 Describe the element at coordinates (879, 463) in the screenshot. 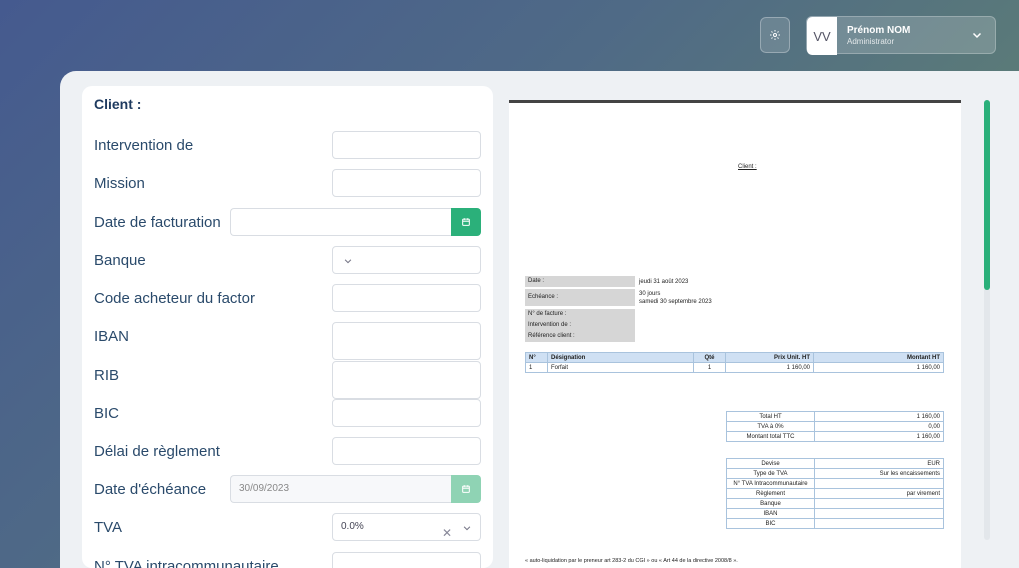

I see `devise-value: EUR` at that location.